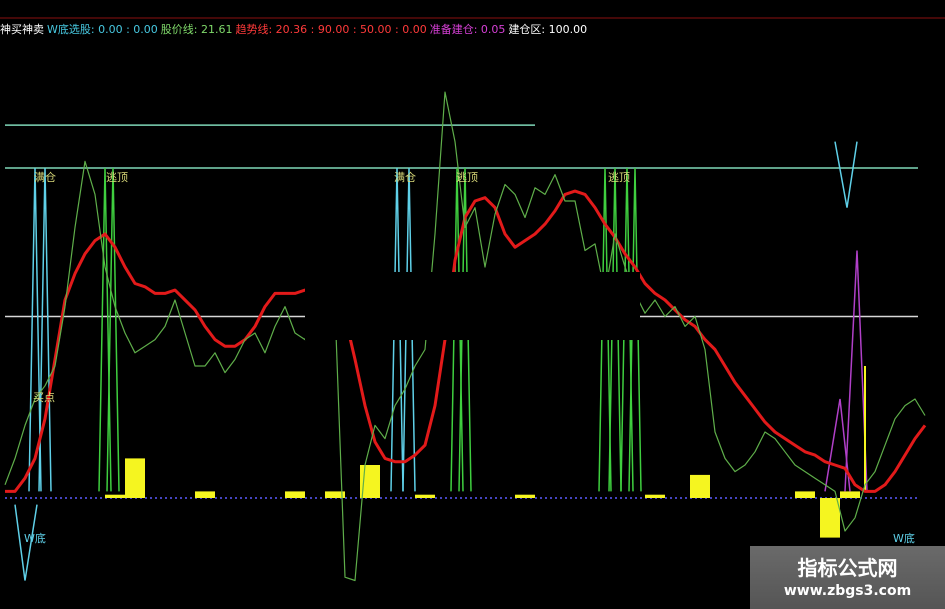 Image resolution: width=945 pixels, height=609 pixels. Describe the element at coordinates (44, 397) in the screenshot. I see `label-buy-point: 买点` at that location.